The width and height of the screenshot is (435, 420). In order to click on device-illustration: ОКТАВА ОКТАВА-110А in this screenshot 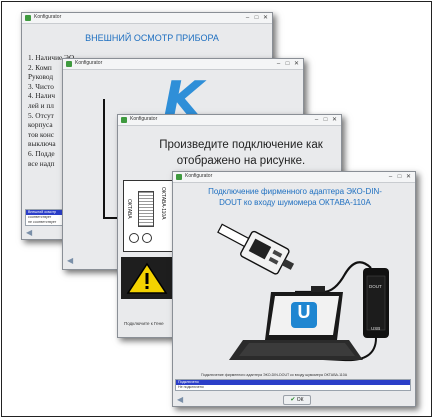, I will do `click(149, 216)`.